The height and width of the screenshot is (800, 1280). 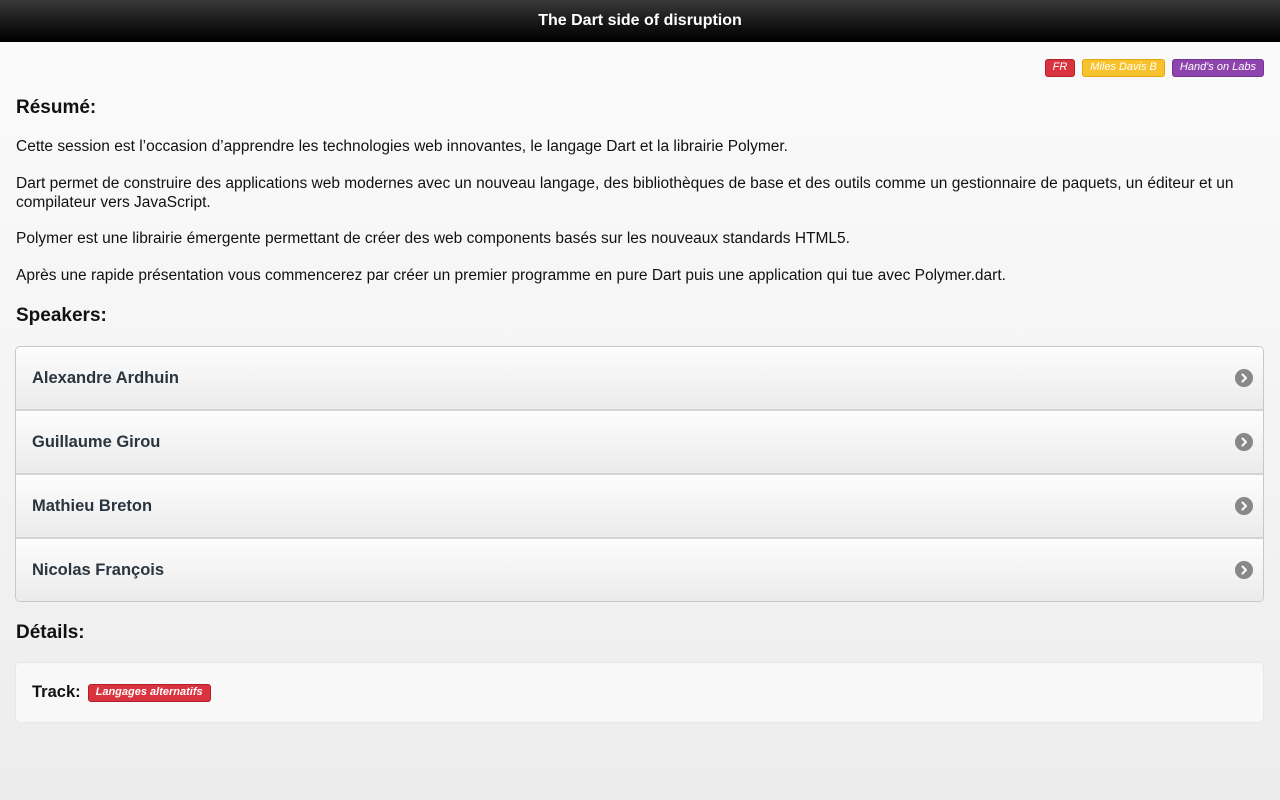 What do you see at coordinates (639, 692) in the screenshot?
I see `details-panel: Track: Langages alternatifs` at bounding box center [639, 692].